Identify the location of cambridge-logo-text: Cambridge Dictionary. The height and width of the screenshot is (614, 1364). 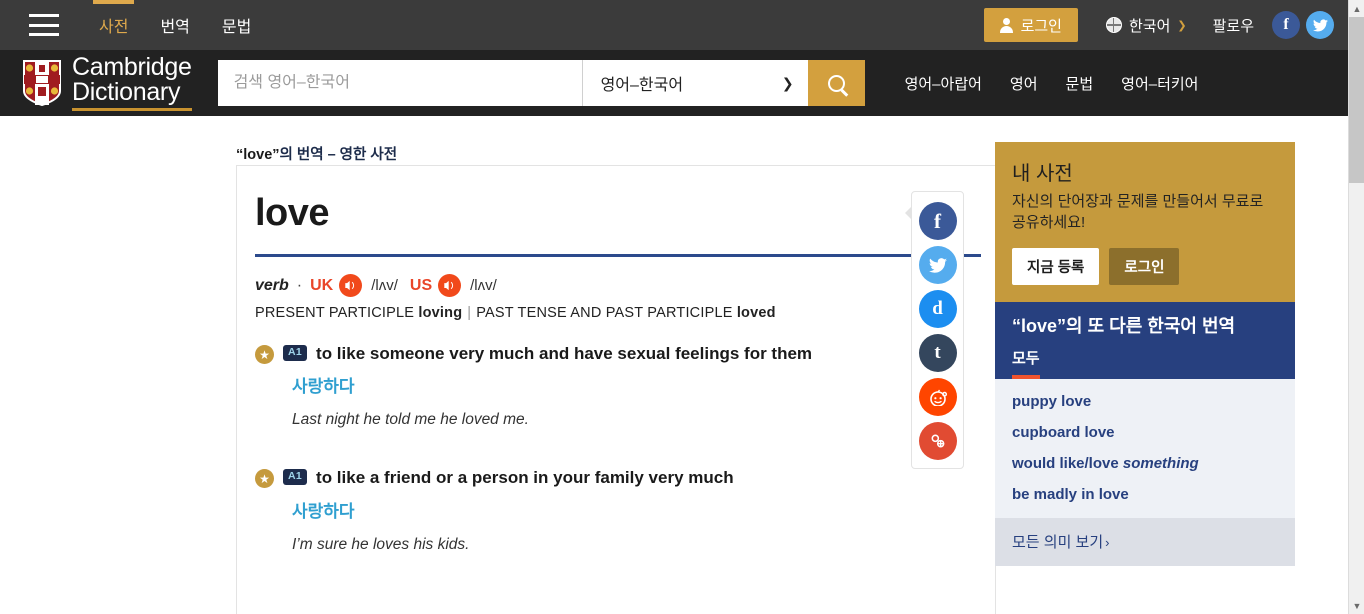
(132, 83).